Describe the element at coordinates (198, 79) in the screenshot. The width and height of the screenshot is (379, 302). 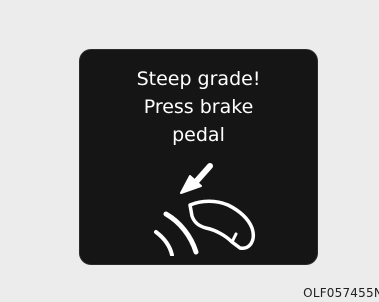
I see `warning-line-1: Steep grade!` at that location.